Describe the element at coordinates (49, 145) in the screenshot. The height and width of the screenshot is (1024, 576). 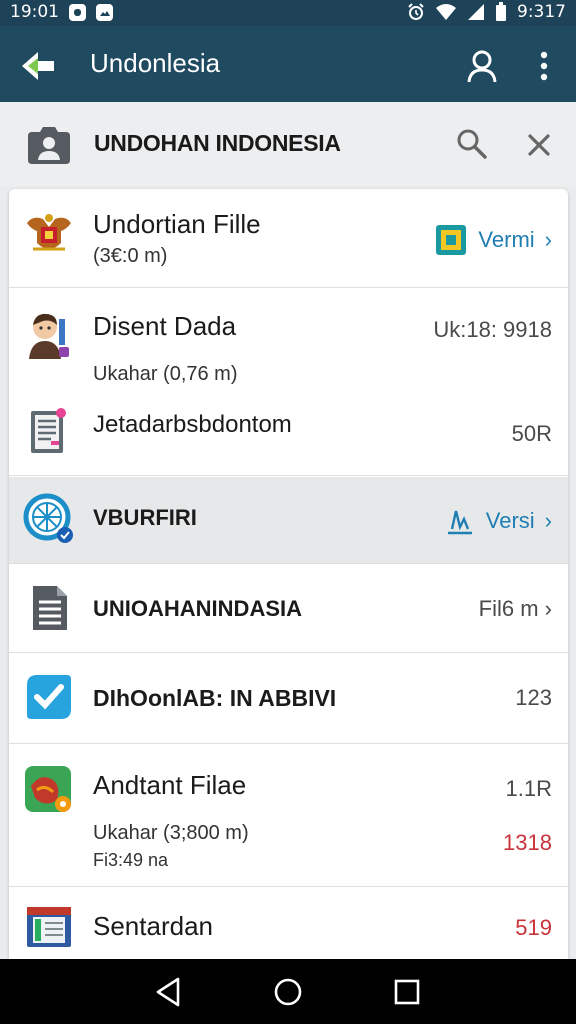
I see `account-badge-icon` at that location.